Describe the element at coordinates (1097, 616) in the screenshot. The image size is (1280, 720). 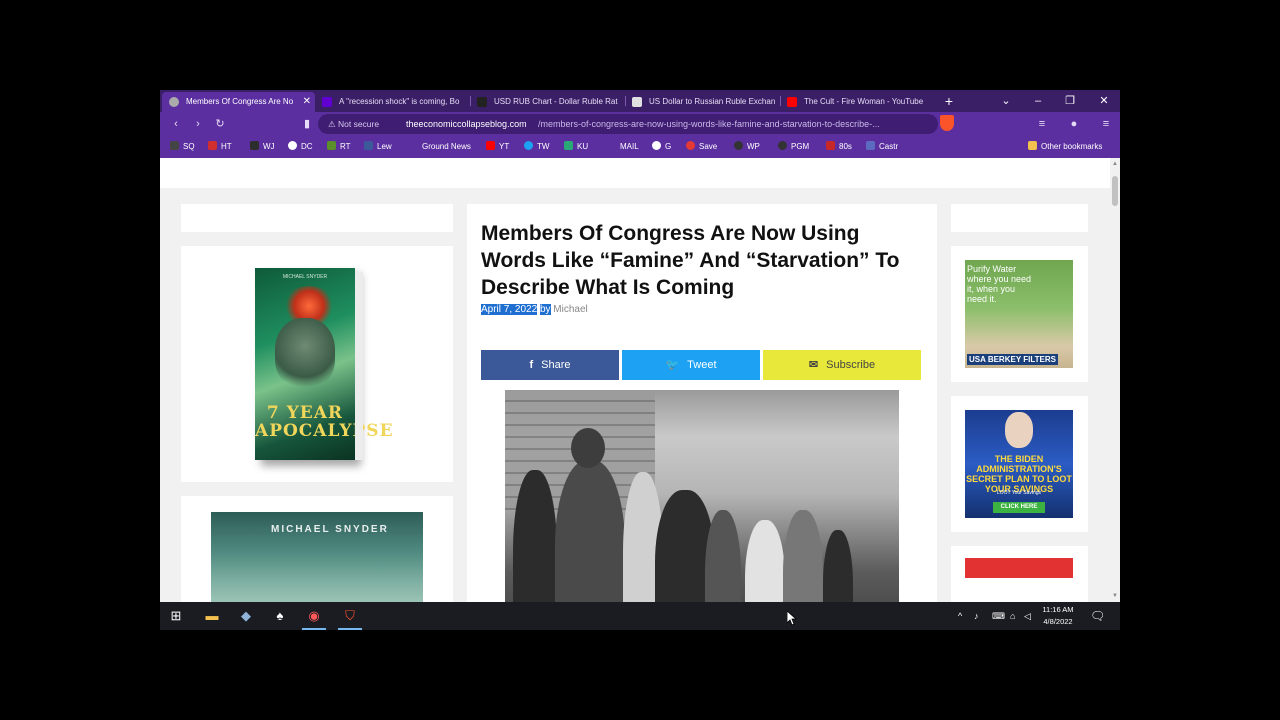
I see `notifications-icon: 🗨` at that location.